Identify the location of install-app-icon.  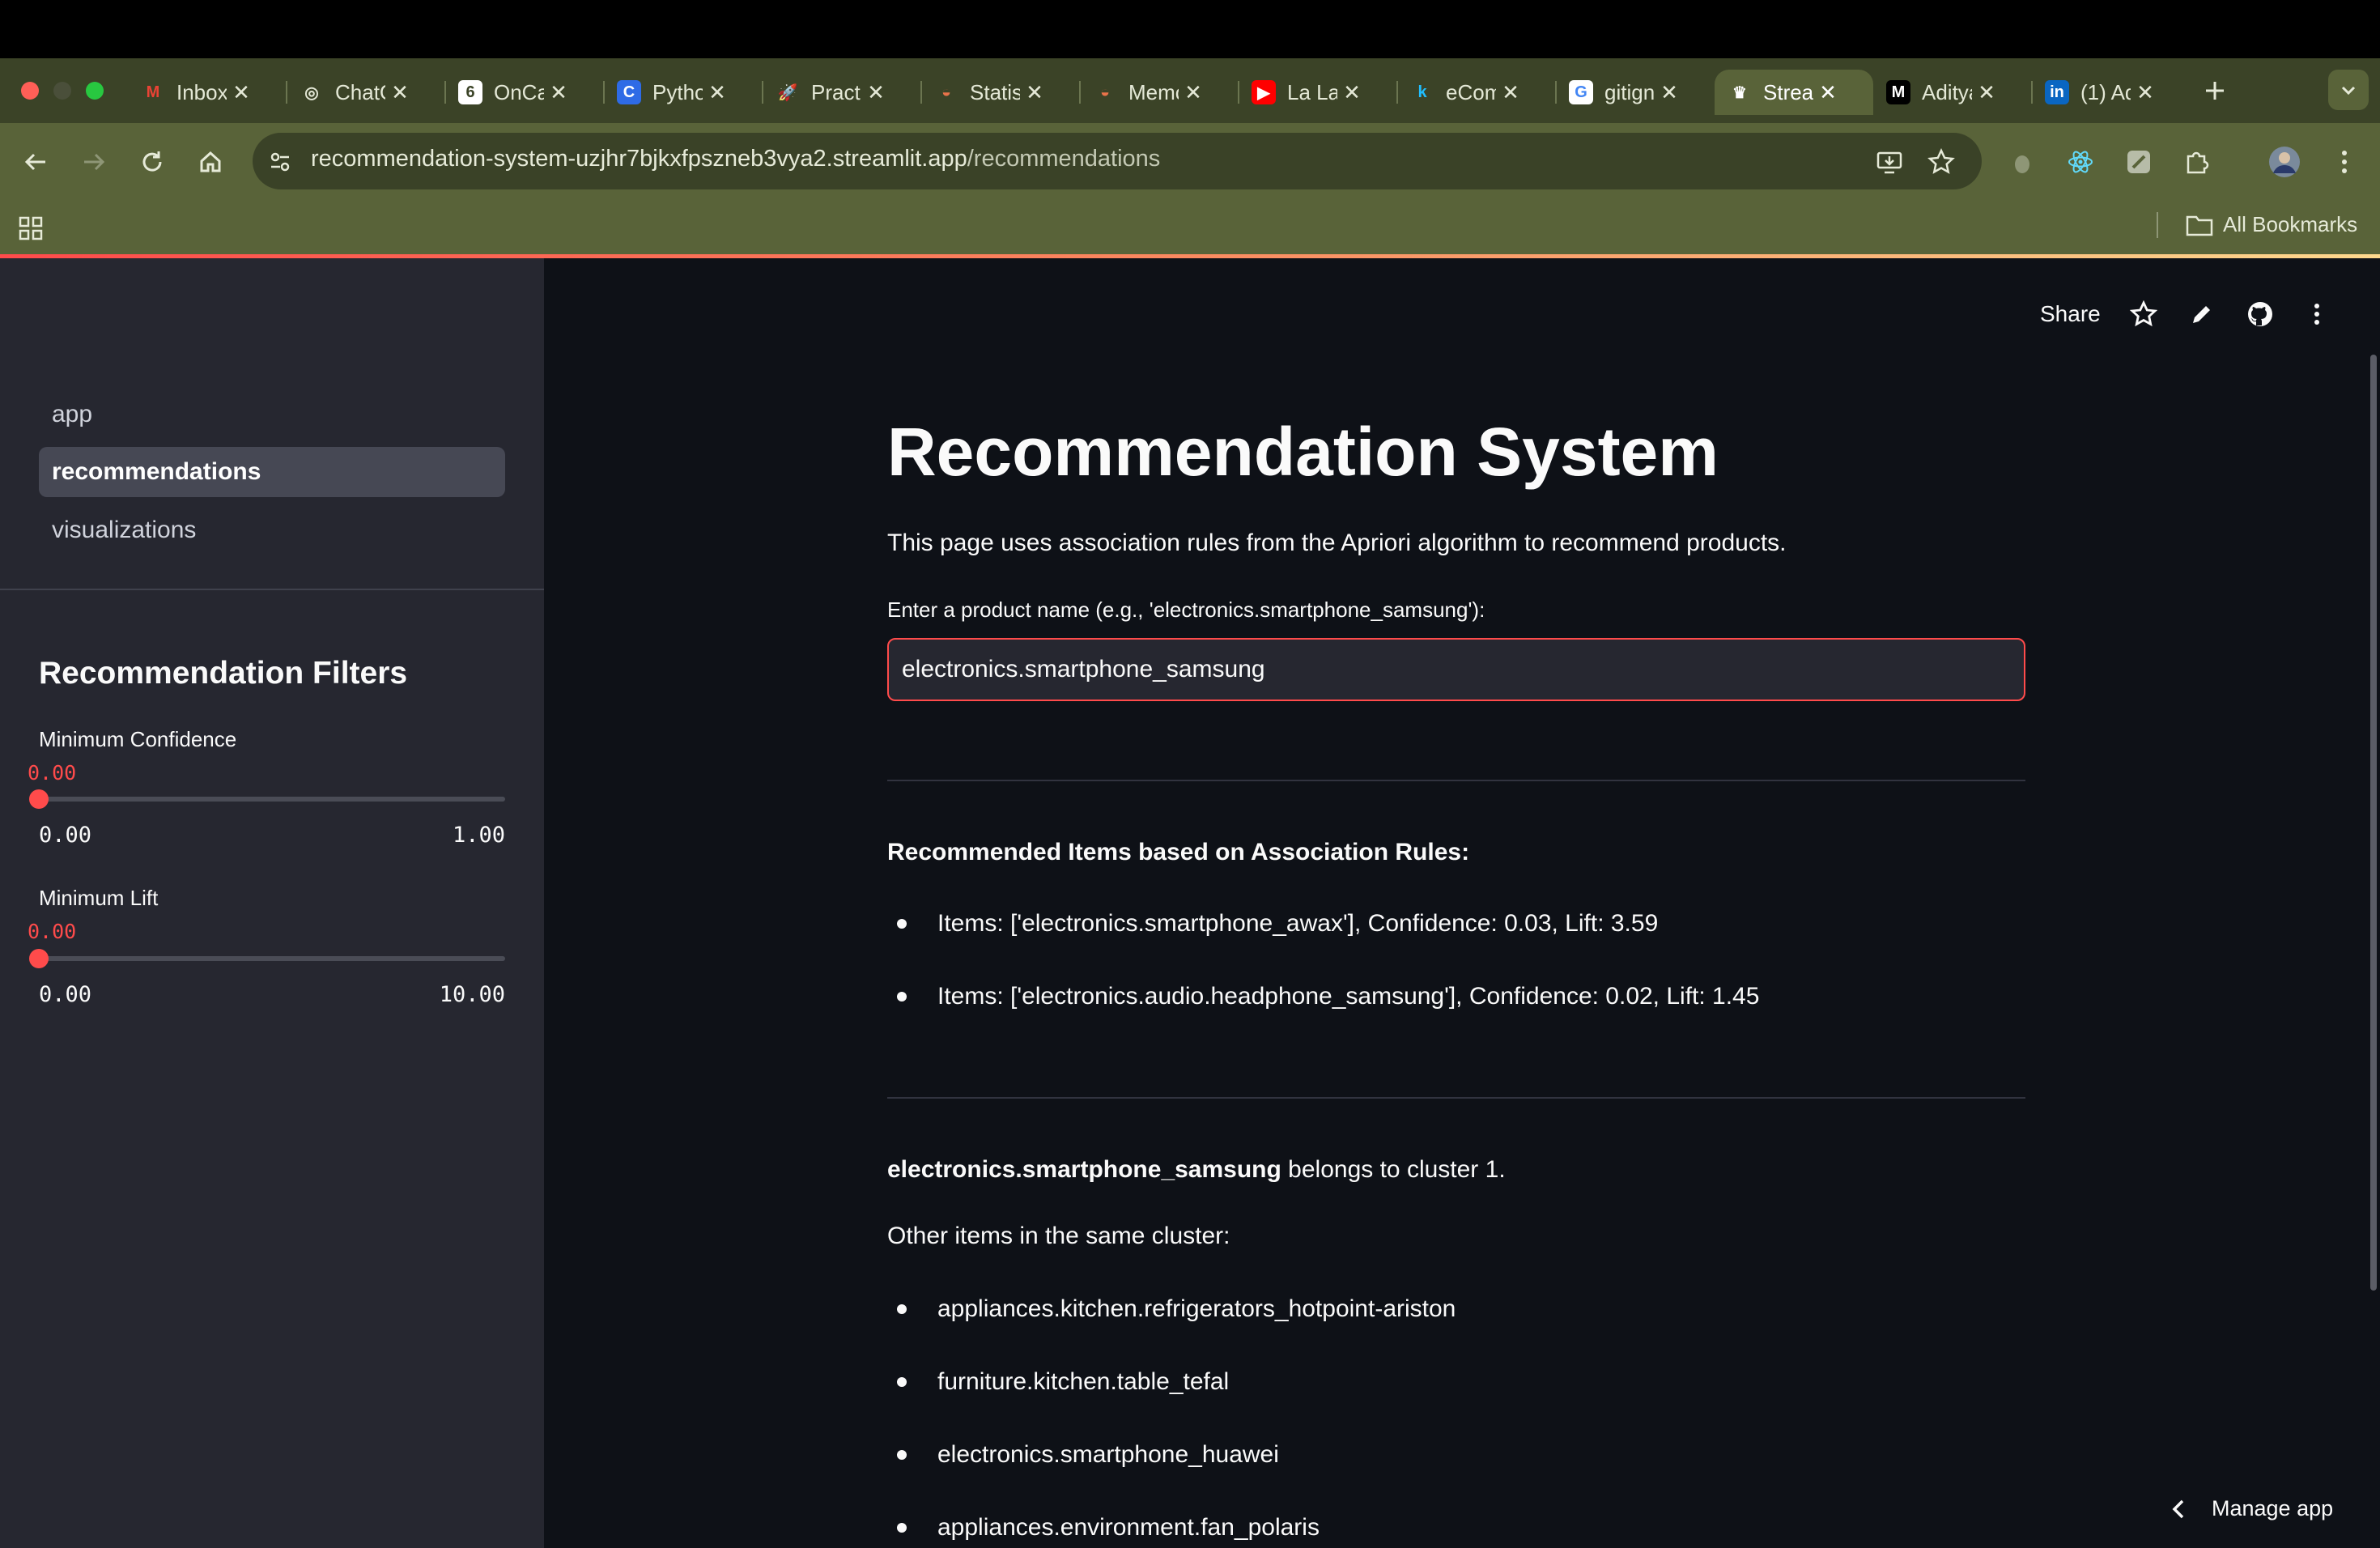
(1889, 161).